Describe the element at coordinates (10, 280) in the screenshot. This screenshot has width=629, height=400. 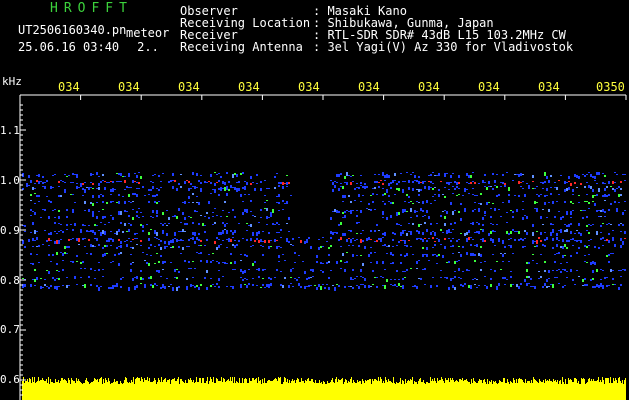
I see `y-tick-label: 0.8` at that location.